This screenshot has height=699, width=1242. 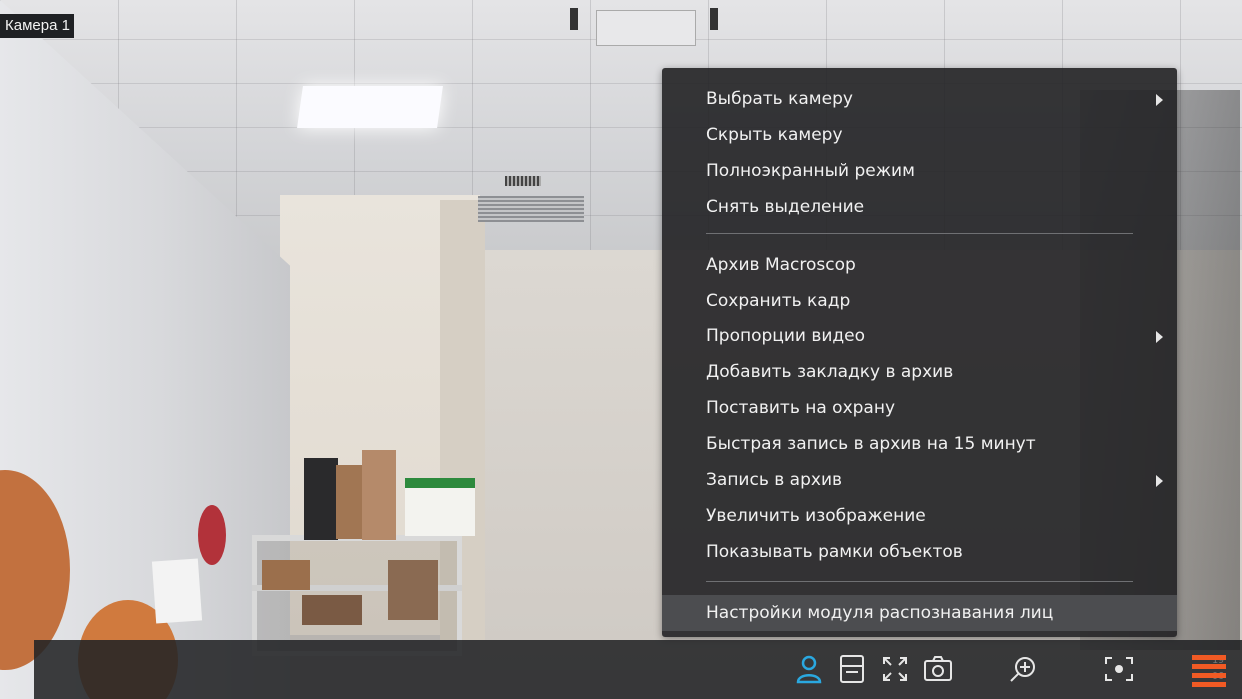 I want to click on menu-item-archive: Архив Macroscop, so click(x=919, y=265).